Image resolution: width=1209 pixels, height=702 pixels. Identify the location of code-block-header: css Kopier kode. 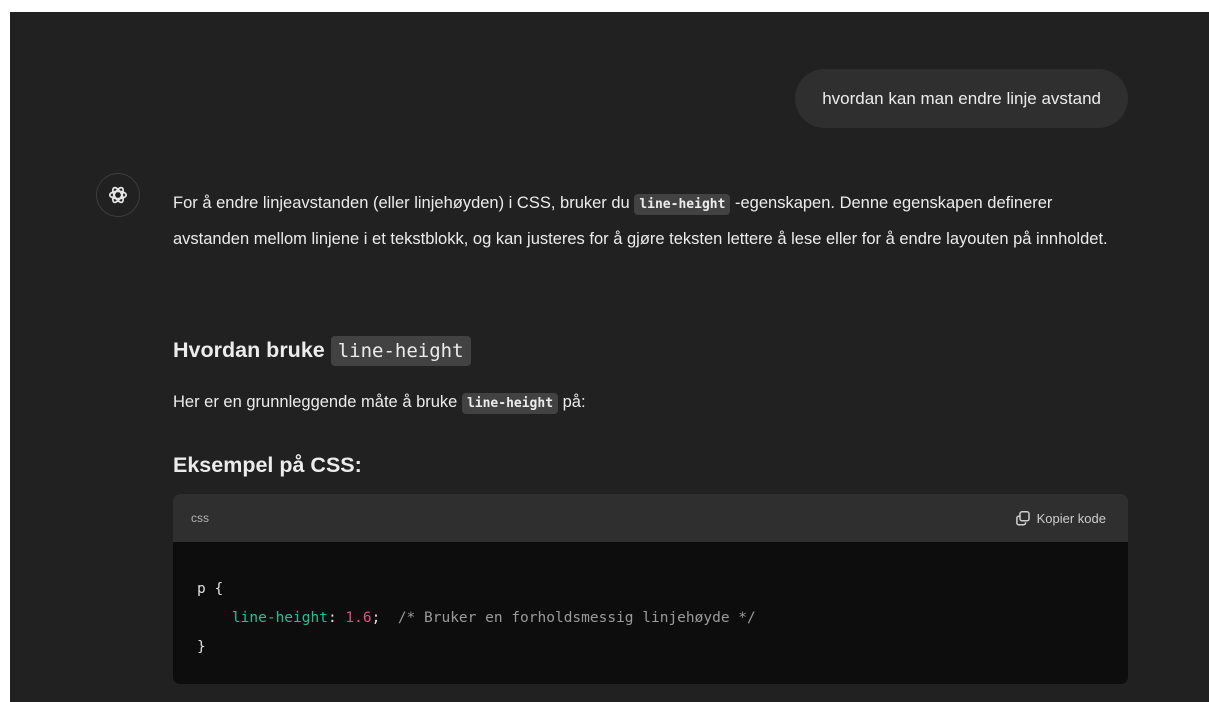
(650, 518).